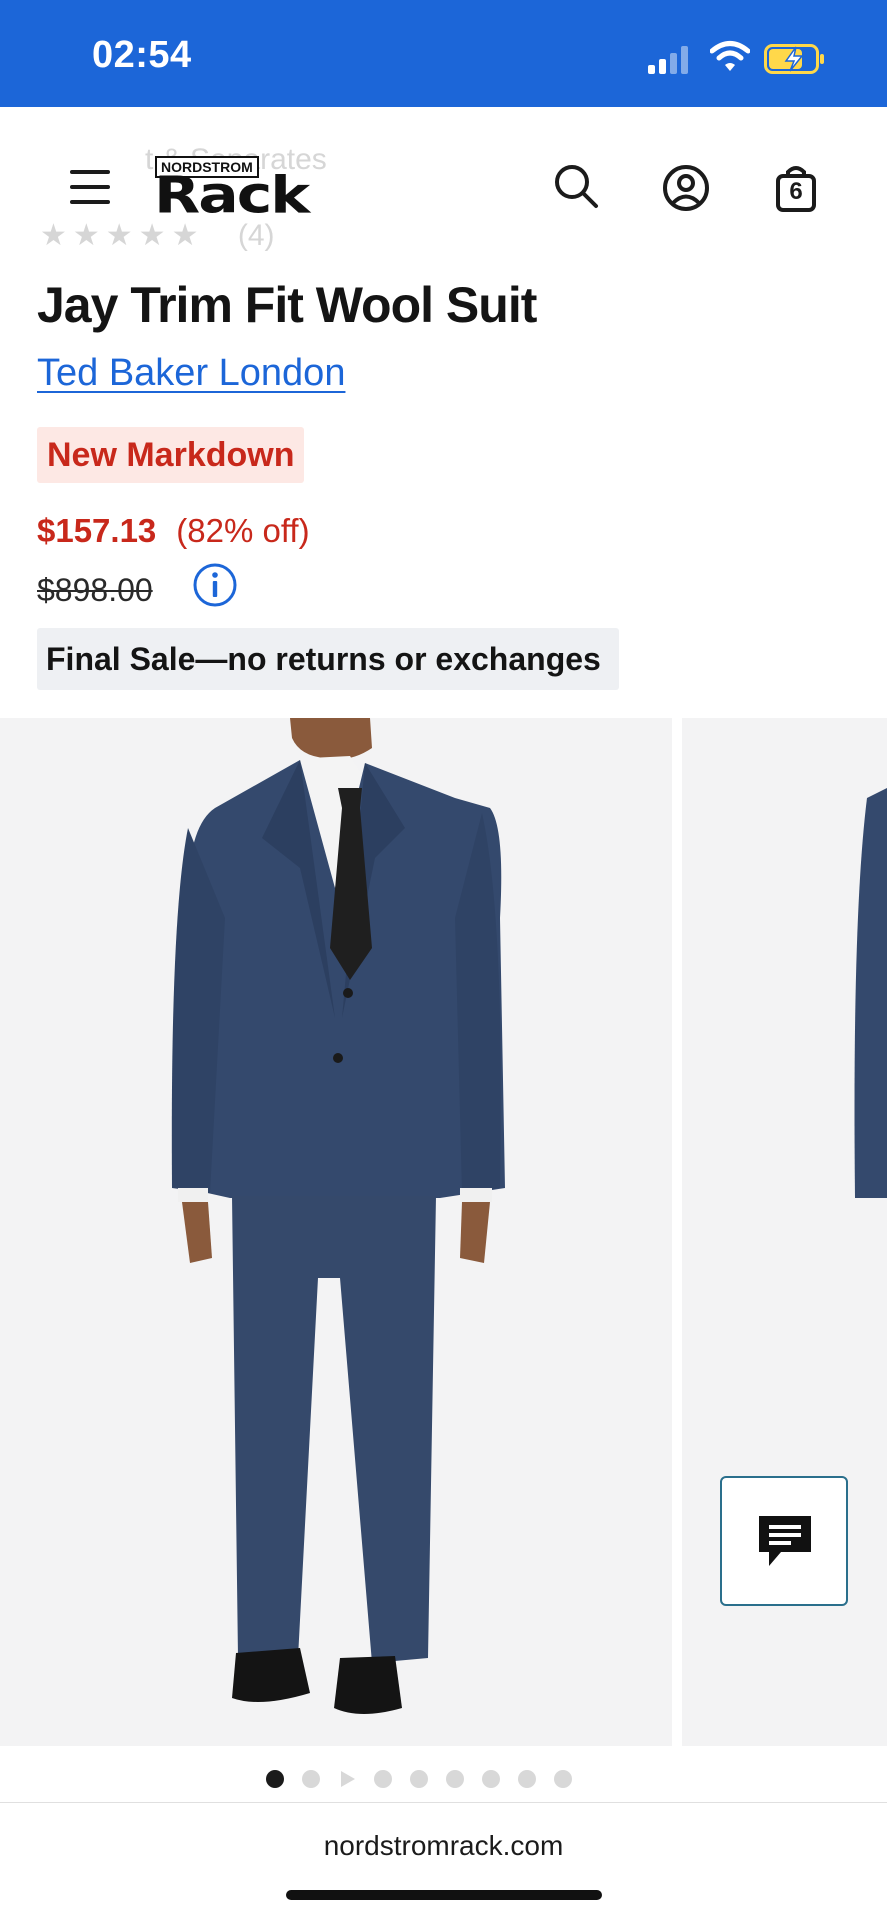 This screenshot has width=887, height=1921. I want to click on chat-button, so click(784, 1541).